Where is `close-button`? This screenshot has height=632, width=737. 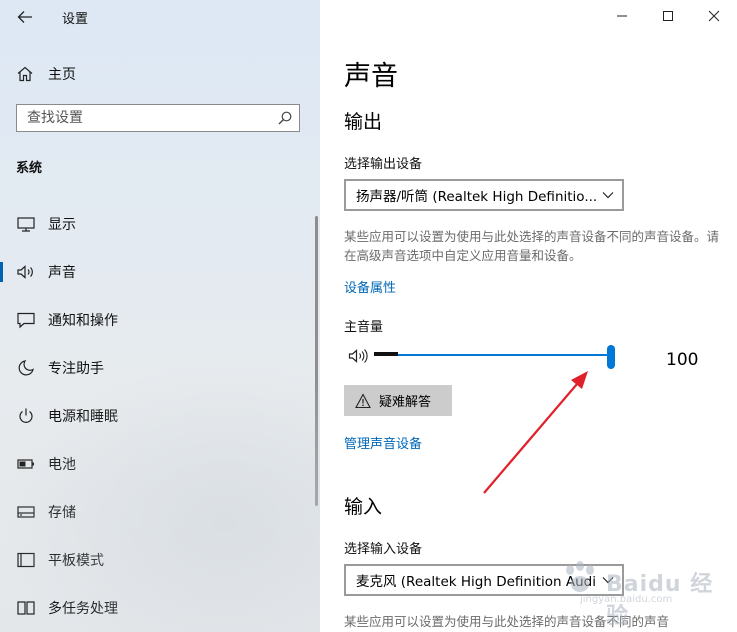
close-button is located at coordinates (714, 16).